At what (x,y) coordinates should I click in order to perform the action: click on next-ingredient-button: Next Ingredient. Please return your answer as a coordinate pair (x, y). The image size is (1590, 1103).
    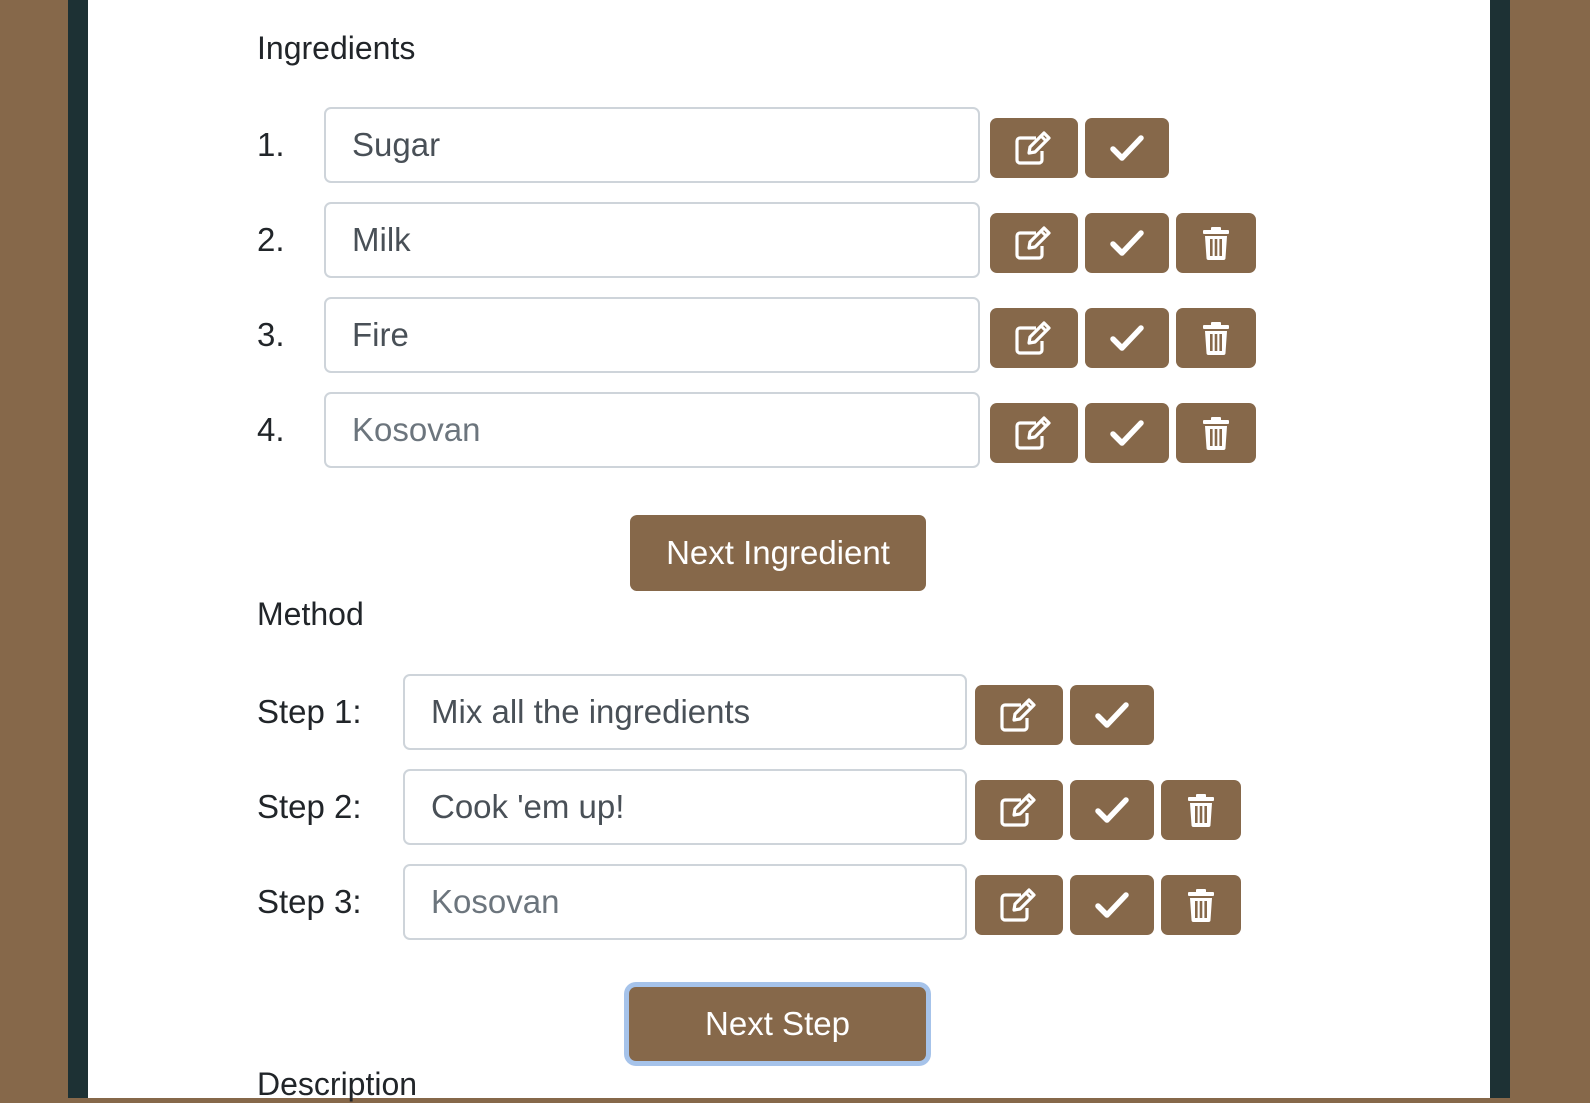
    Looking at the image, I should click on (778, 553).